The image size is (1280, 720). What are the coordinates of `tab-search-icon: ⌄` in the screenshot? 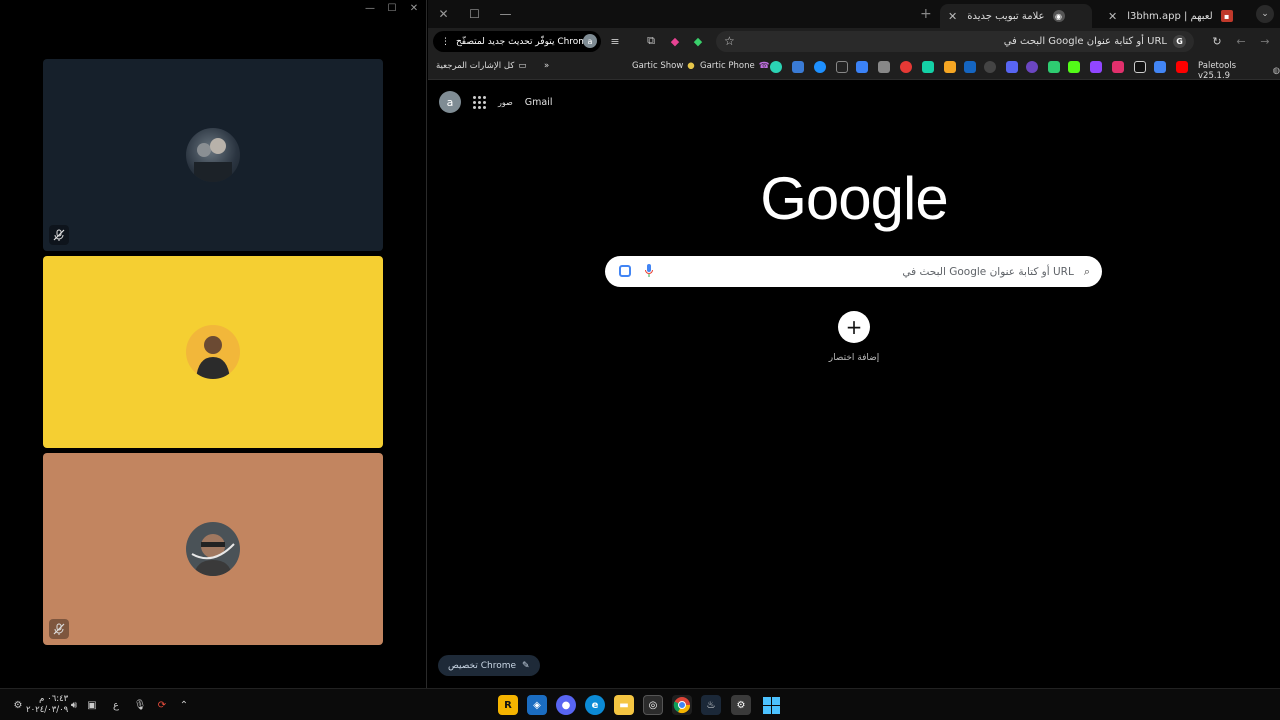 It's located at (1265, 14).